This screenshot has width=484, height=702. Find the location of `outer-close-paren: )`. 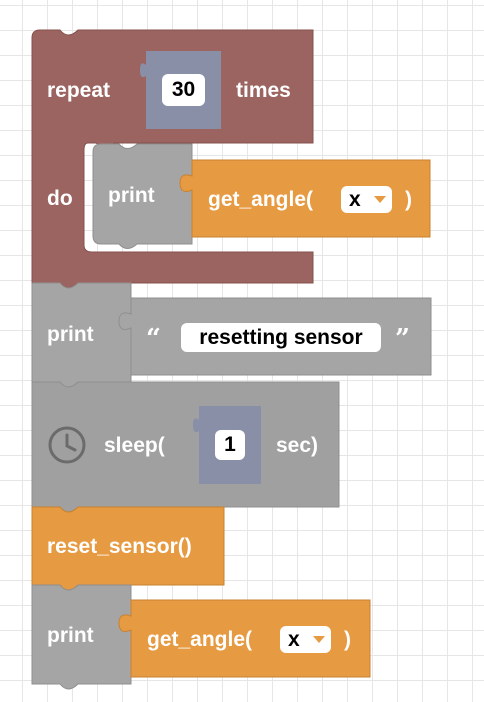

outer-close-paren: ) is located at coordinates (347, 639).